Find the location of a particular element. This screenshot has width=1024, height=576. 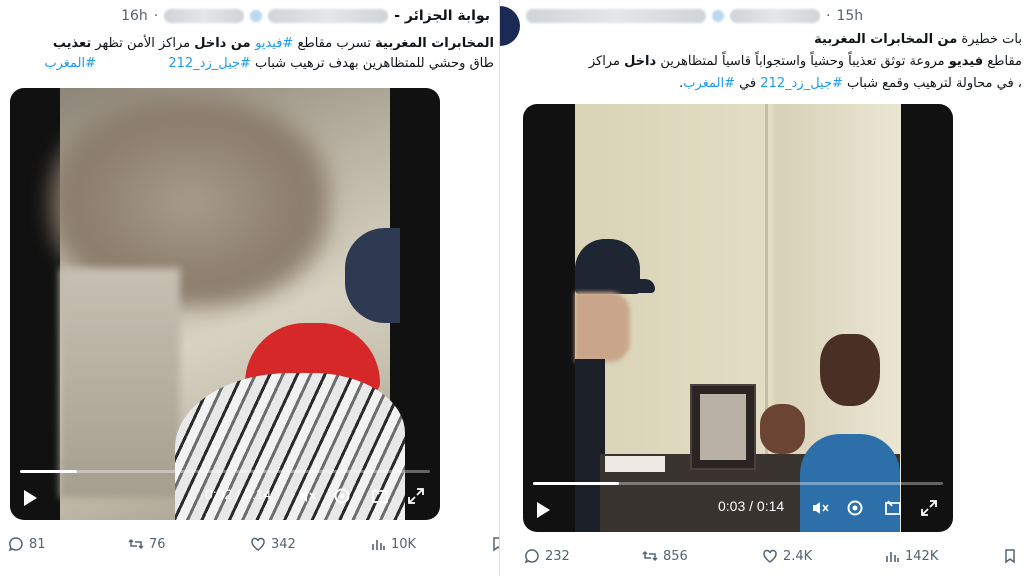

bookmark-button is located at coordinates (1010, 556).